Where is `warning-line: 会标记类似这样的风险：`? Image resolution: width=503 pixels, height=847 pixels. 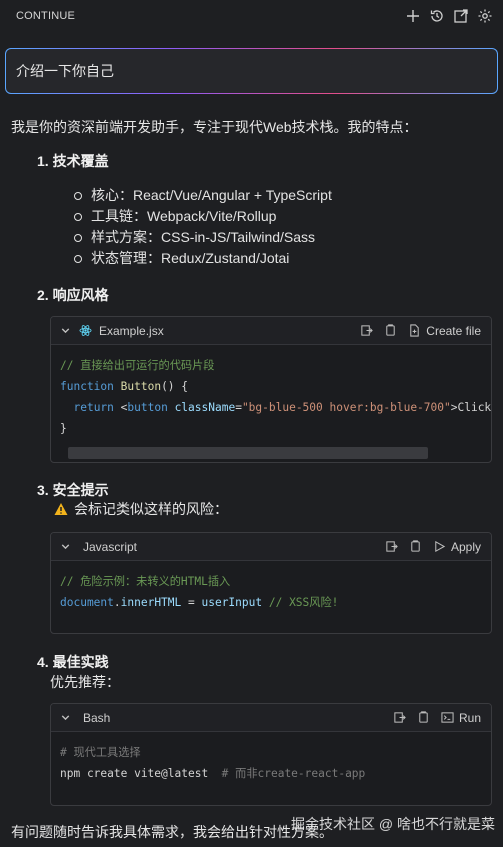
warning-line: 会标记类似这样的风险： is located at coordinates (141, 509).